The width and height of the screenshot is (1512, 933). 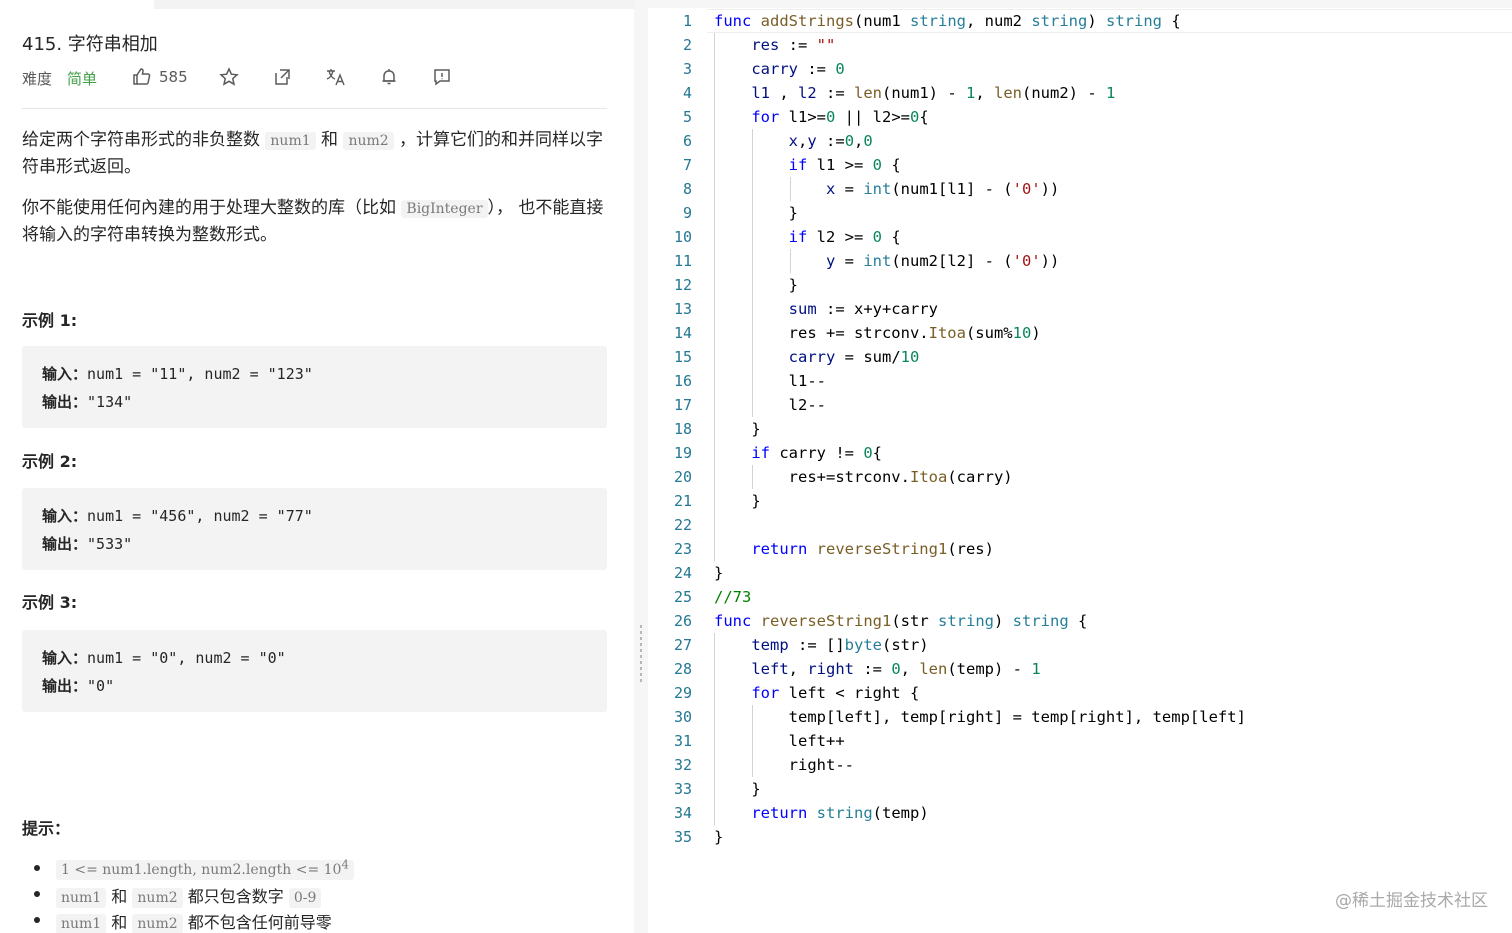 What do you see at coordinates (1109, 693) in the screenshot?
I see `code-line: for left < right {` at bounding box center [1109, 693].